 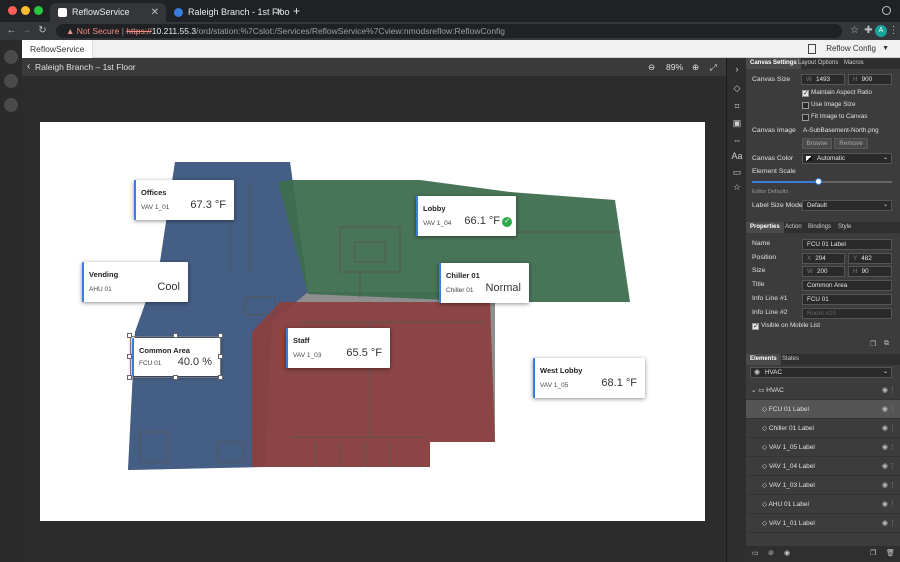 What do you see at coordinates (38, 10) in the screenshot?
I see `maximize-window-dot` at bounding box center [38, 10].